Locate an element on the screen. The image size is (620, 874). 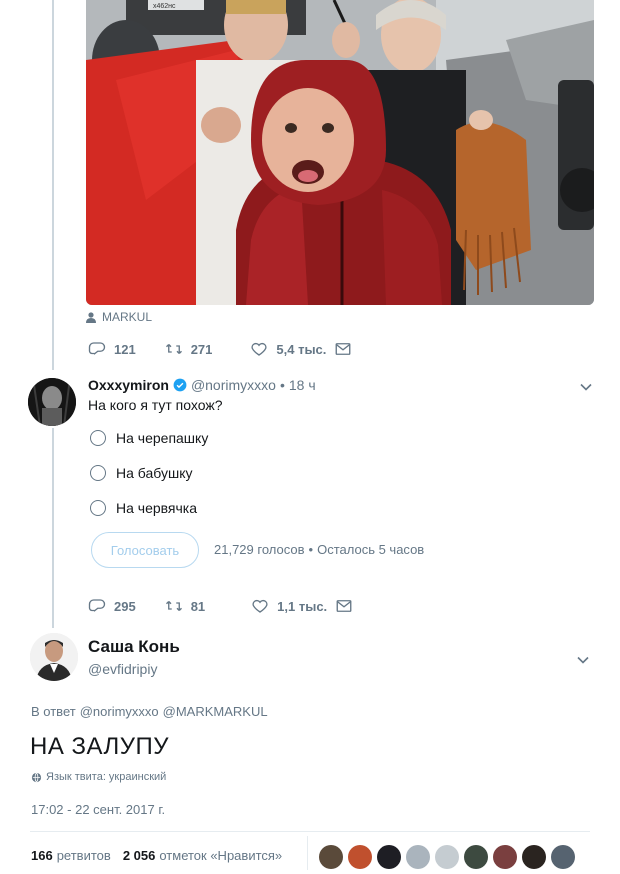
reply-count: 121 is located at coordinates (125, 349).